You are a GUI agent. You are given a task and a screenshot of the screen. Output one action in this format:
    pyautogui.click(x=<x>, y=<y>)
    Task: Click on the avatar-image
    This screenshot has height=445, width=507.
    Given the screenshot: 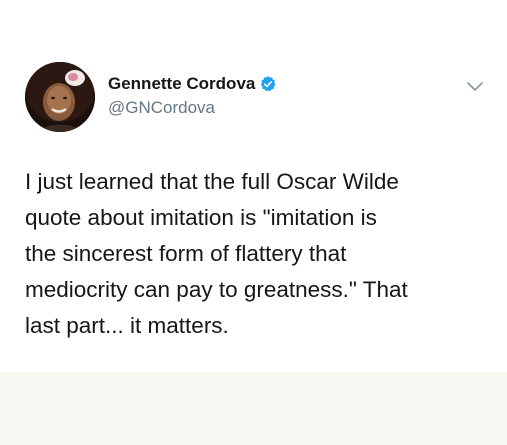 What is the action you would take?
    pyautogui.click(x=60, y=97)
    